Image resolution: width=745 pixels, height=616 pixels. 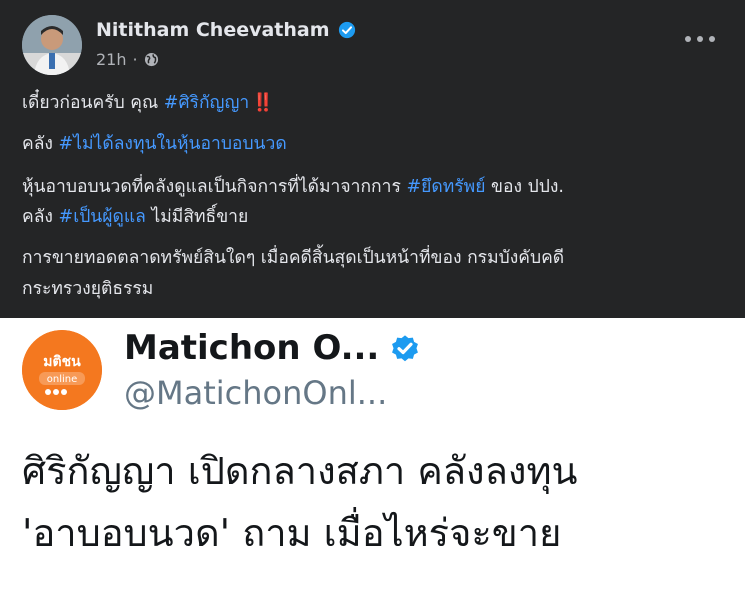 What do you see at coordinates (173, 144) in the screenshot?
I see `hashtag-link: #ไม่ได้ลงทุนในหุ้นอาบอบนวด` at bounding box center [173, 144].